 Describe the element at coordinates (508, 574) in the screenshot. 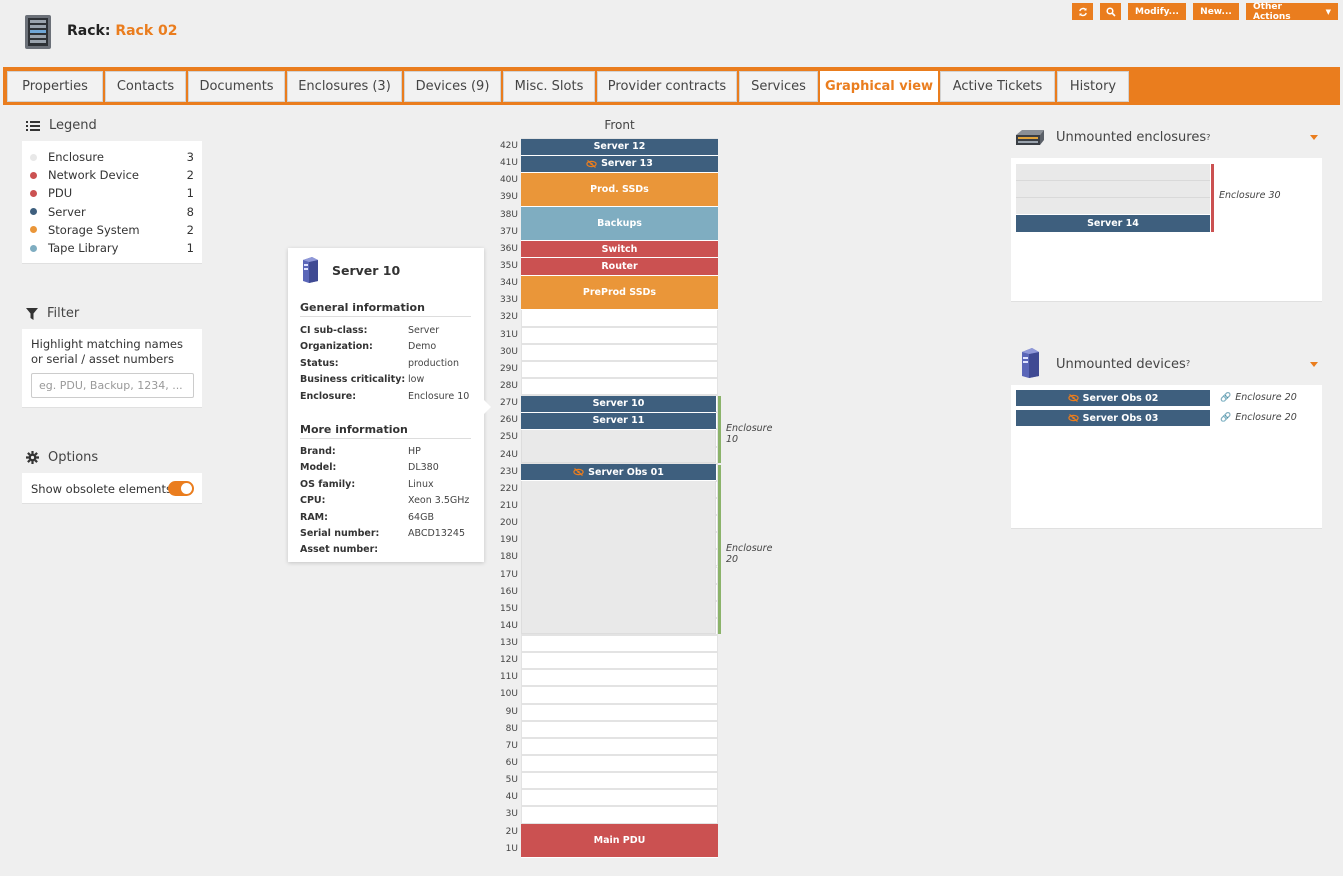

I see `rack-unit-label: 17U` at that location.